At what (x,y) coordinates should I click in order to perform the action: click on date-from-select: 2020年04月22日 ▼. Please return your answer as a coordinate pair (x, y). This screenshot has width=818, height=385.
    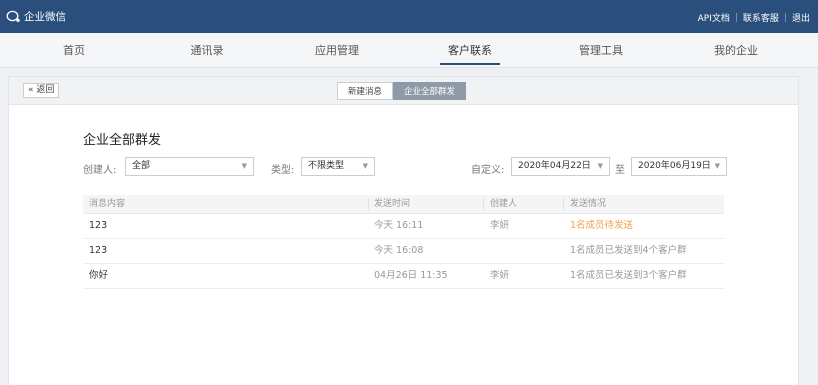
    Looking at the image, I should click on (560, 166).